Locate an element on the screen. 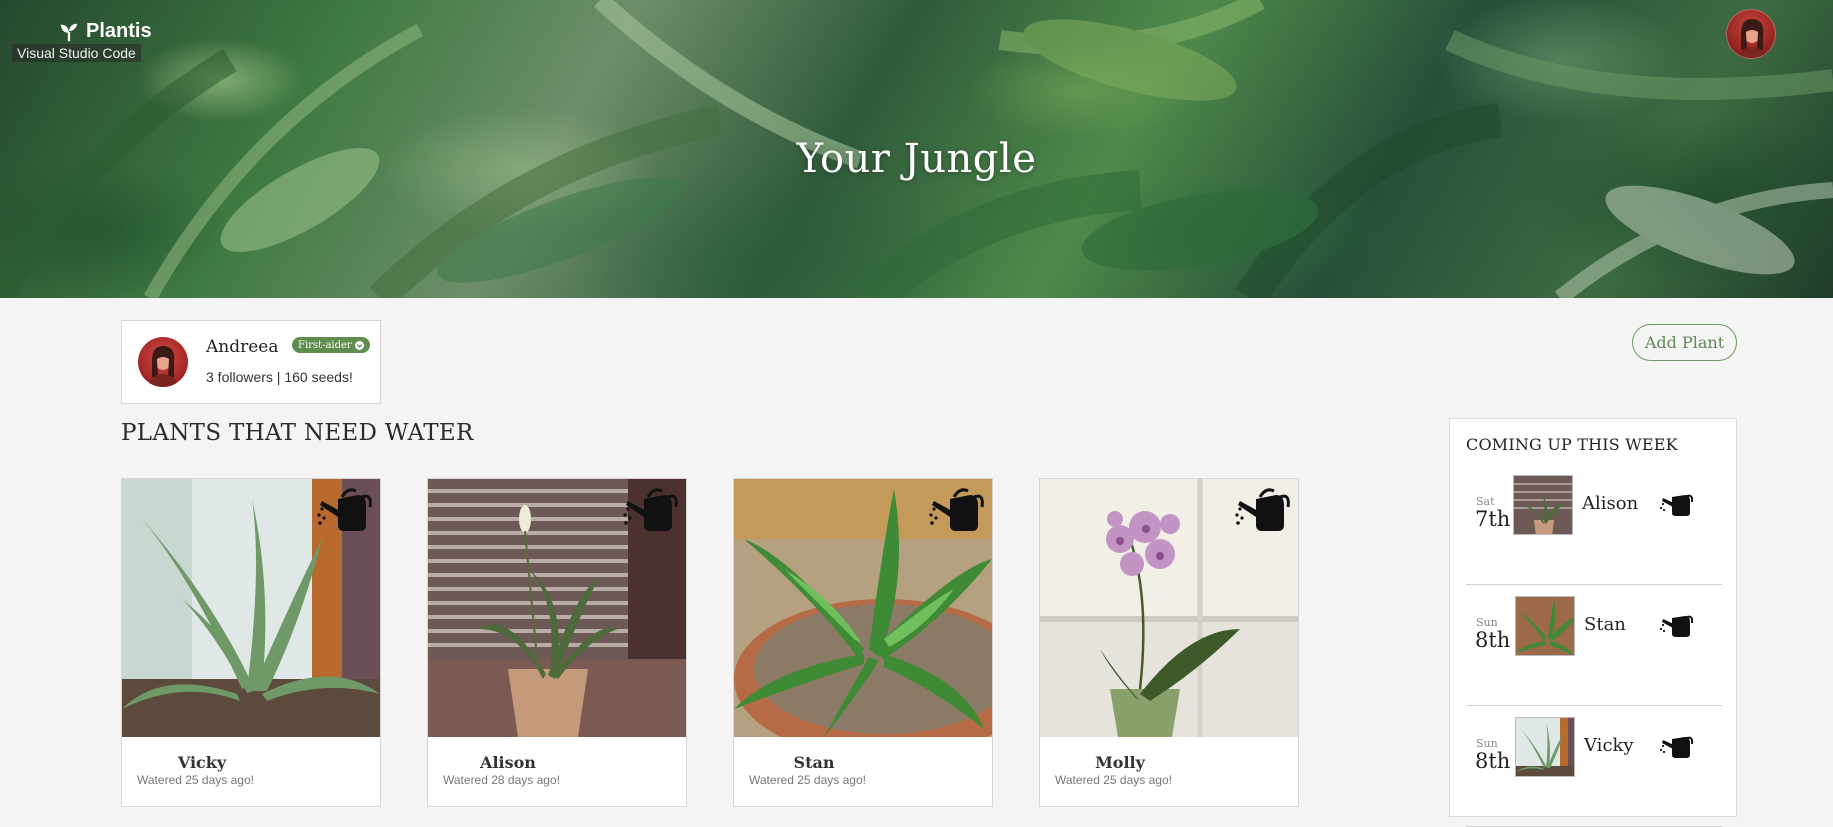 Image resolution: width=1833 pixels, height=827 pixels. window-tooltip: Visual Studio Code is located at coordinates (76, 53).